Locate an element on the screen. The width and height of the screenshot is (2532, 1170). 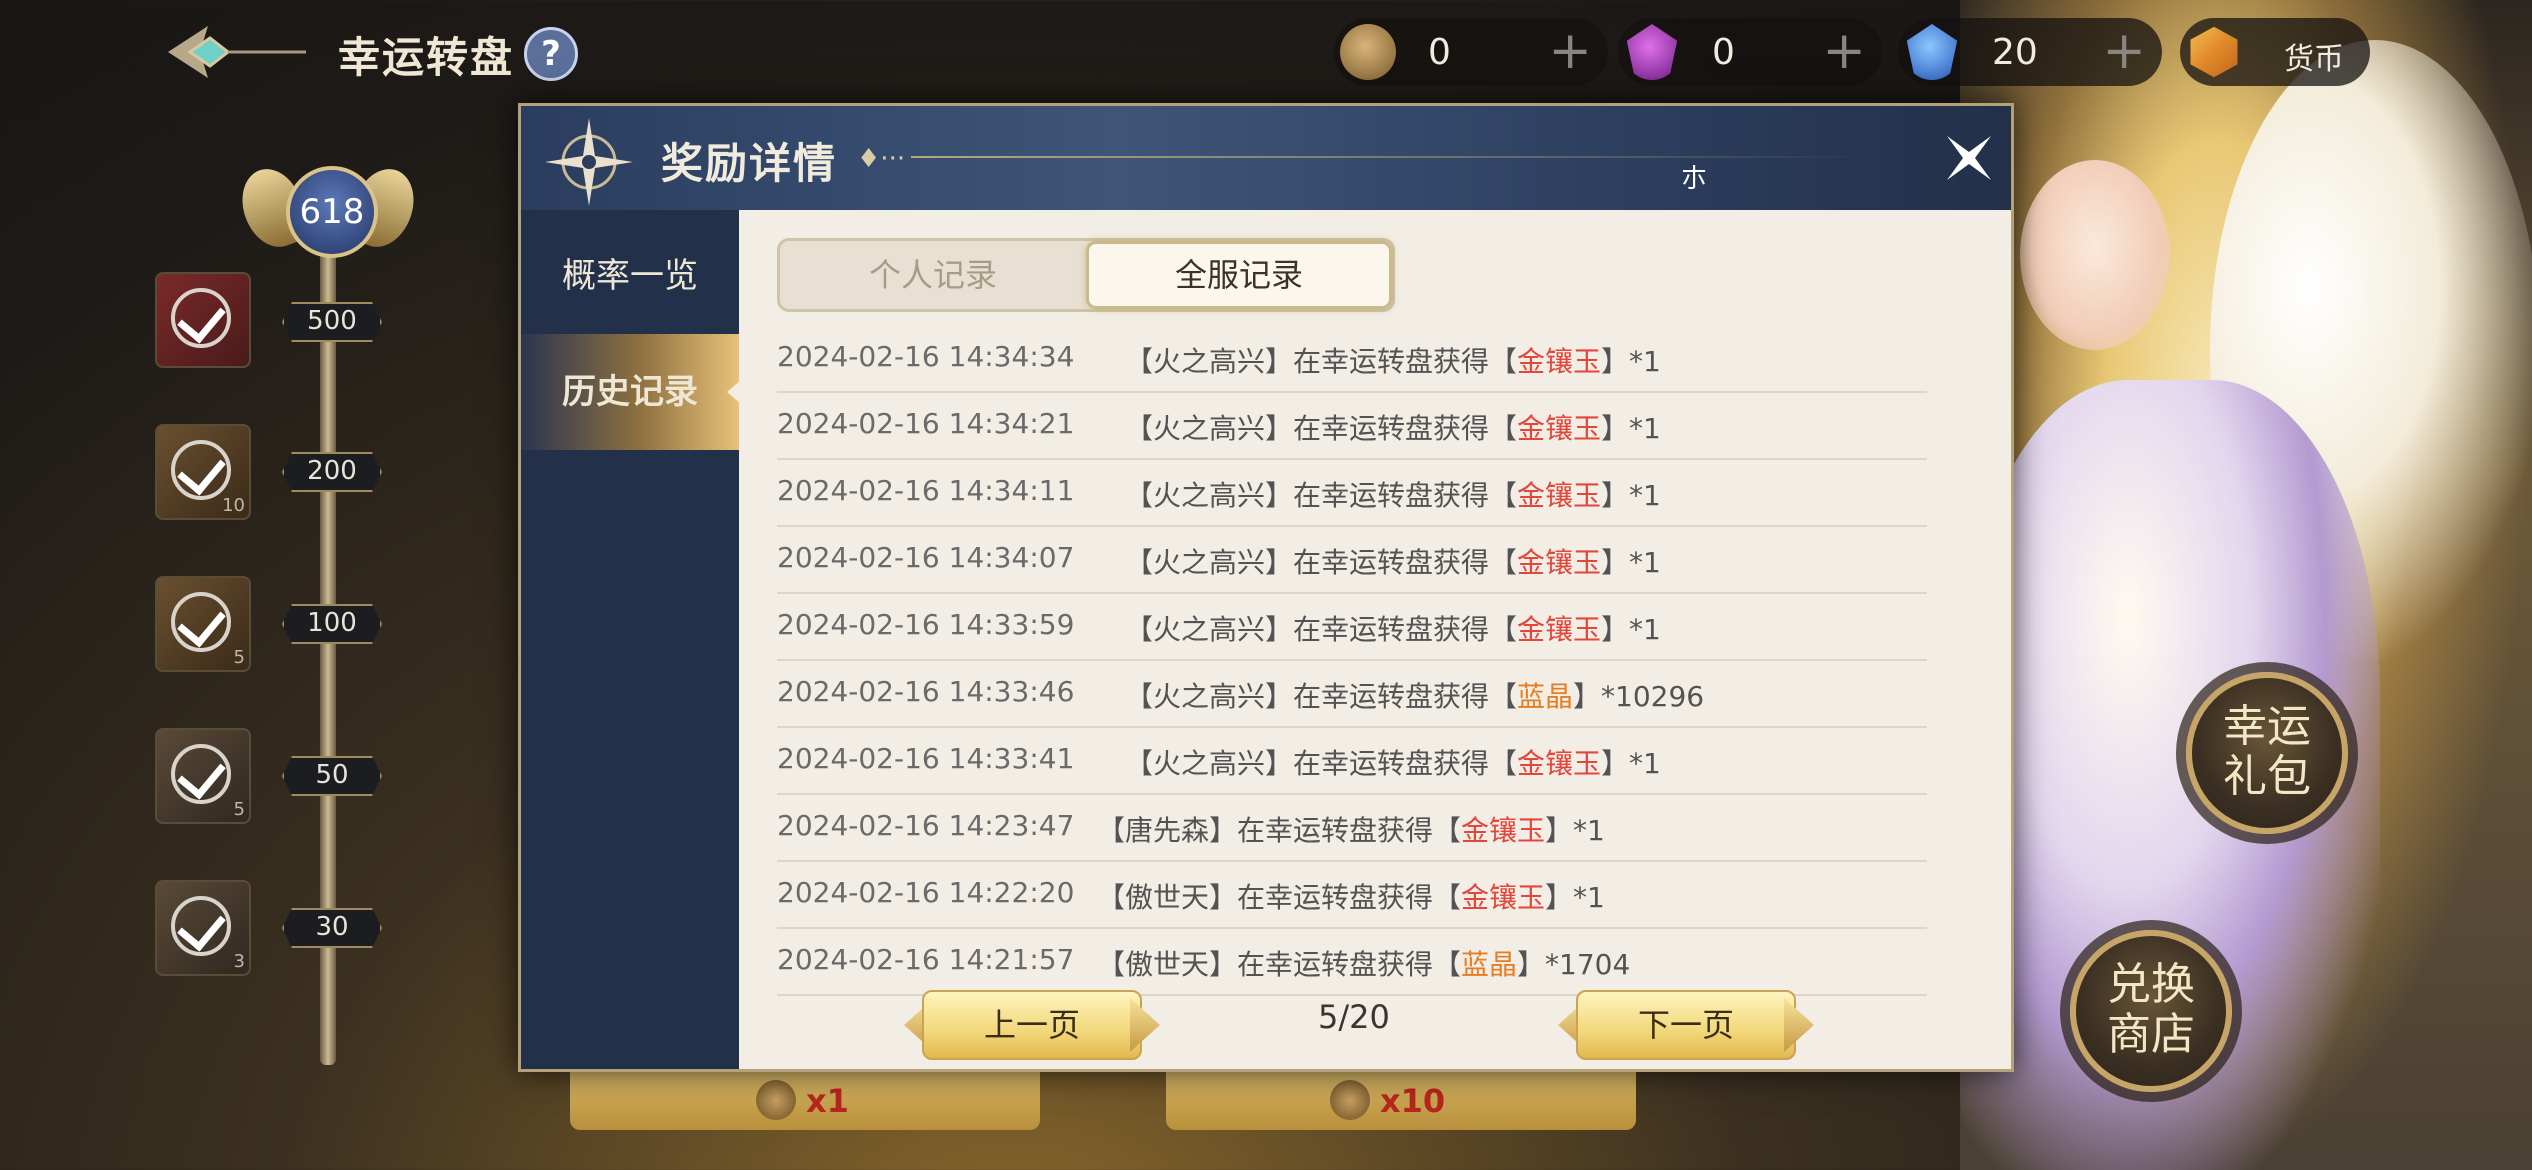
list-item: 2024-02-16 14:33:59 【火之高兴】在幸运转盘获得【金镶玉】*1 is located at coordinates (1352, 626).